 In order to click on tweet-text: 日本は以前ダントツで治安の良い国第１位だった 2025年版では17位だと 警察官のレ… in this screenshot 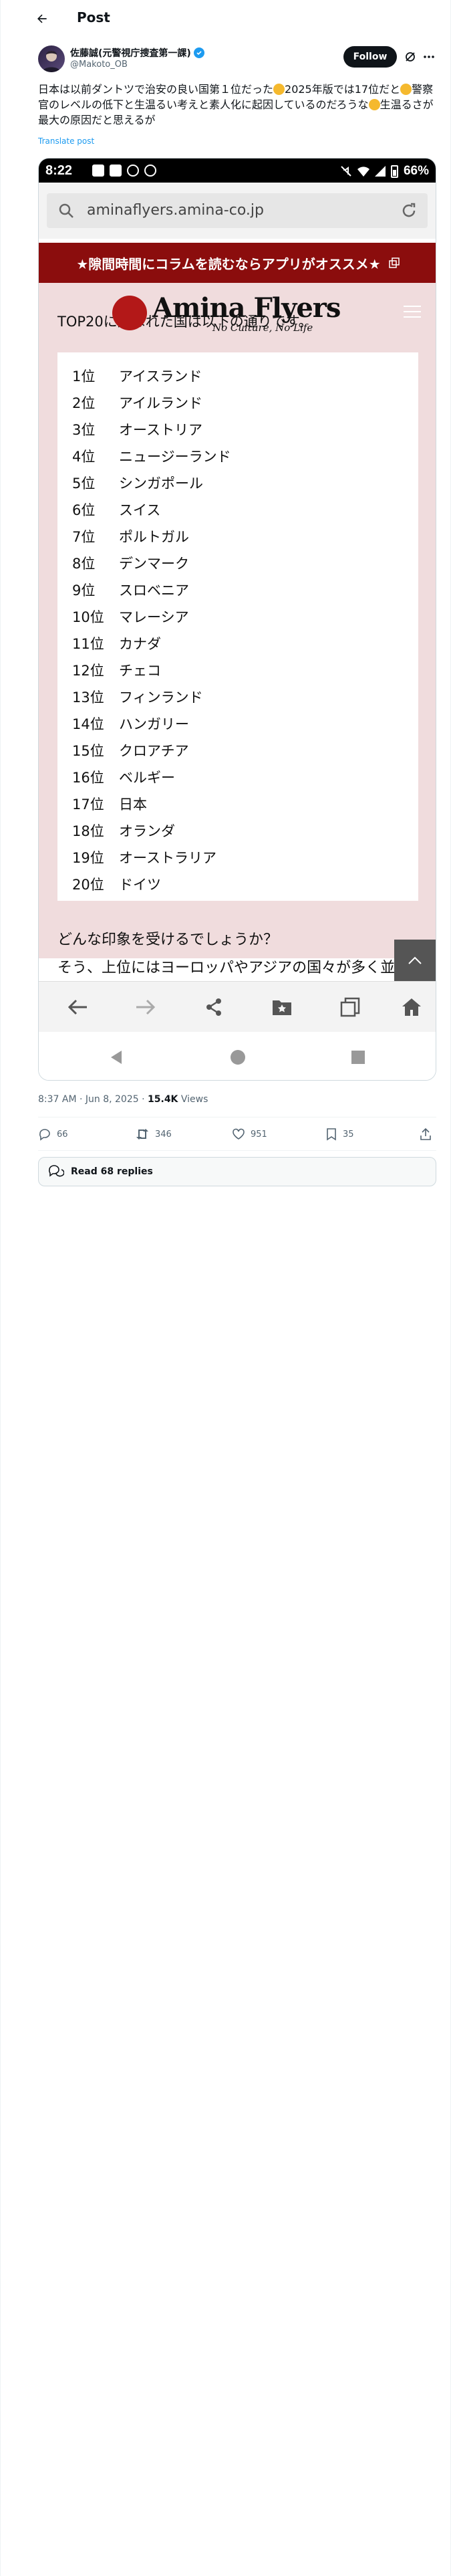, I will do `click(237, 105)`.